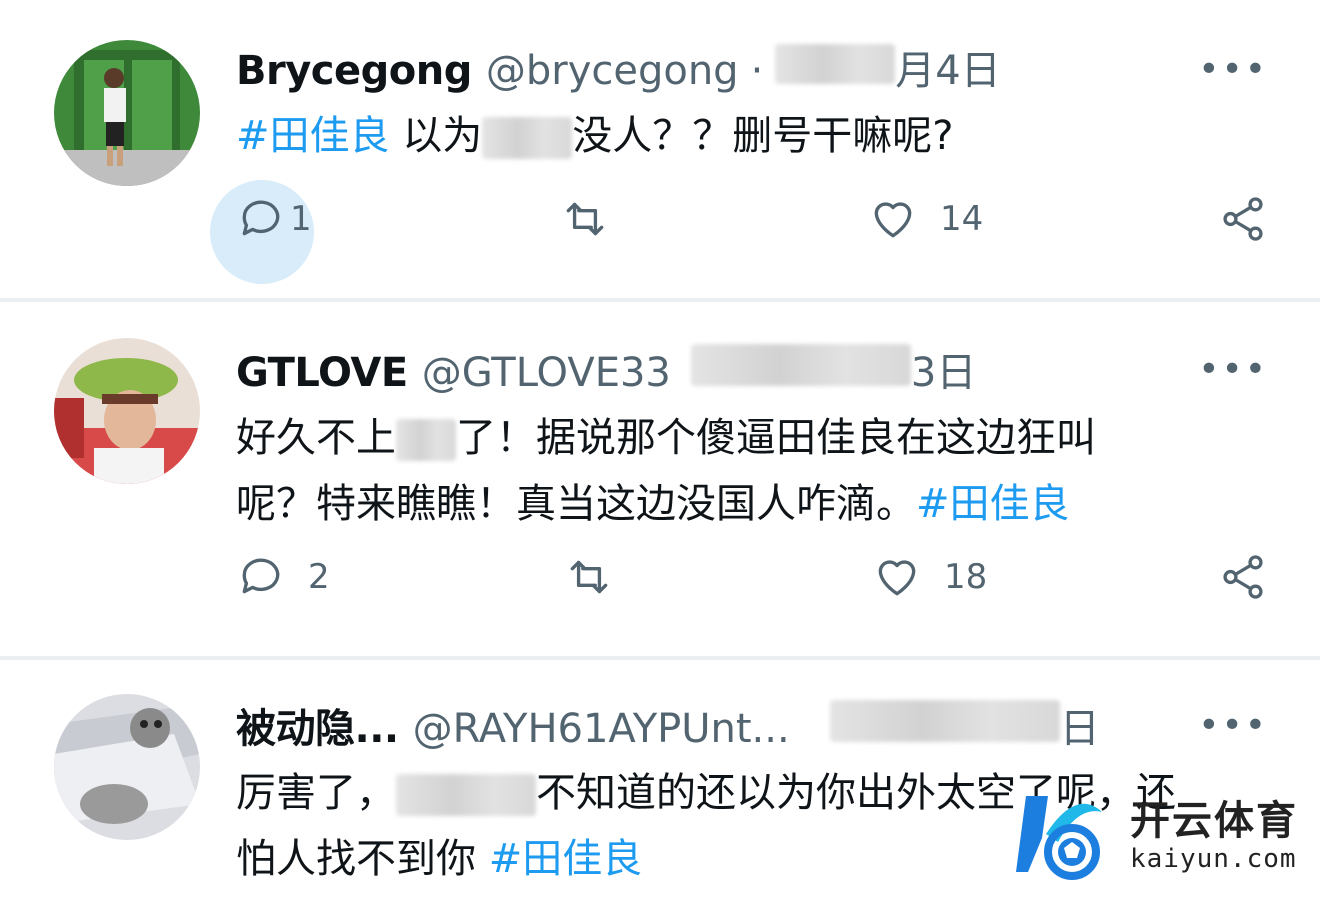 The width and height of the screenshot is (1320, 906). Describe the element at coordinates (316, 438) in the screenshot. I see `tweet-text-segment: 好久不上` at that location.